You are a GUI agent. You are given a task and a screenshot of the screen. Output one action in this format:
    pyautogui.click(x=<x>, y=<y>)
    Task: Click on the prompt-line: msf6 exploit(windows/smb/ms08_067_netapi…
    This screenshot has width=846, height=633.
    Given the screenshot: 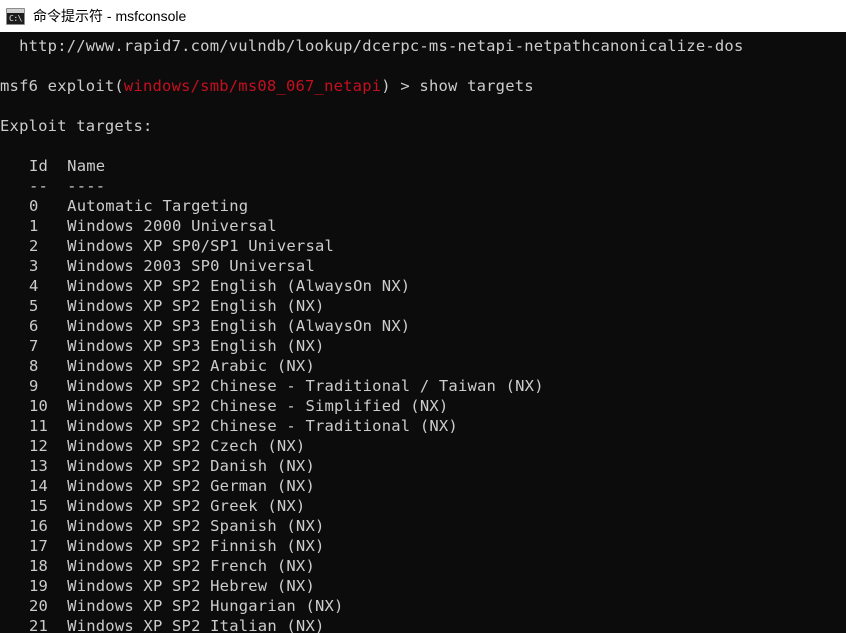 What is the action you would take?
    pyautogui.click(x=423, y=86)
    